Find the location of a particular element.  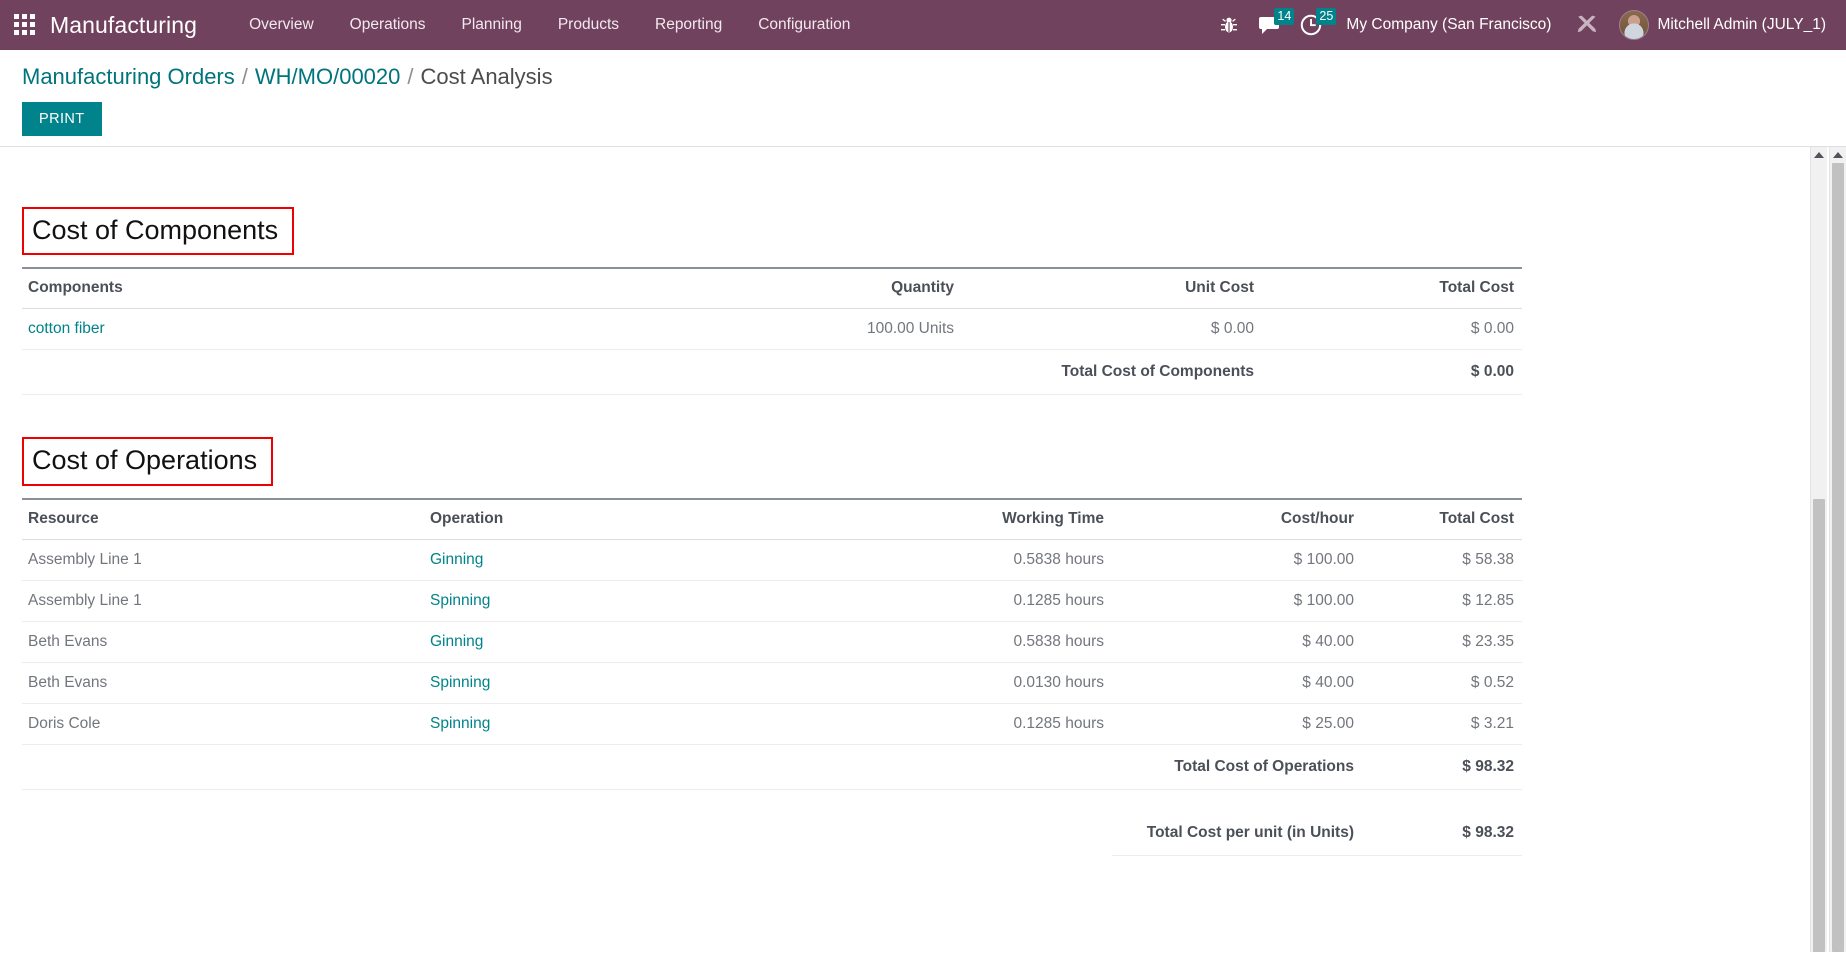

messages-button: 14 is located at coordinates (1271, 25).